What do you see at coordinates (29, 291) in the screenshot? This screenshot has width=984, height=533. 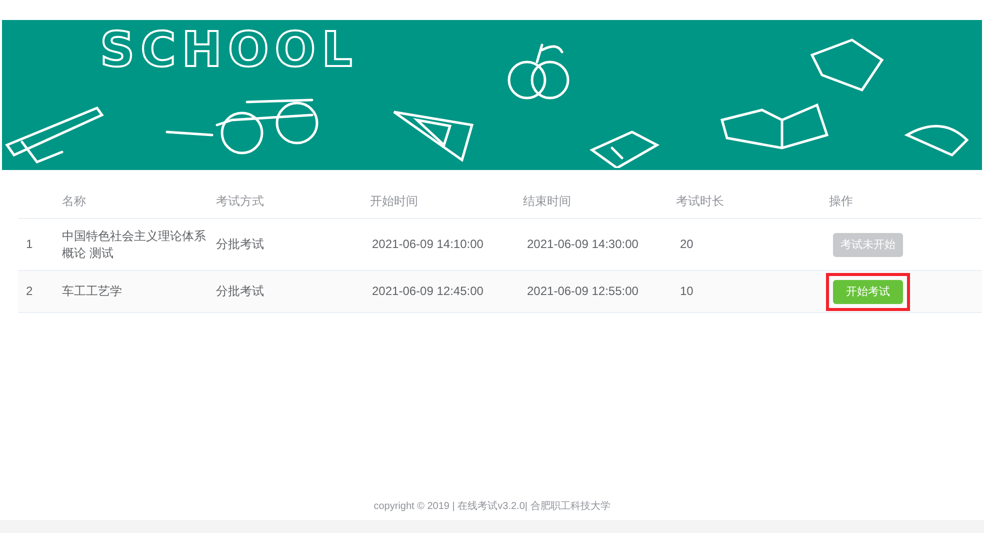 I see `table-cell-text: 2` at bounding box center [29, 291].